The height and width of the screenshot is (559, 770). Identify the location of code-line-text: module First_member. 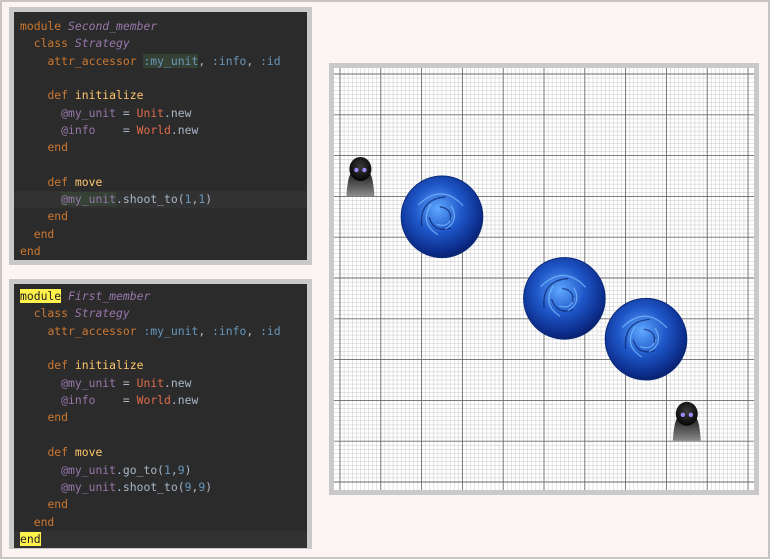
(85, 296).